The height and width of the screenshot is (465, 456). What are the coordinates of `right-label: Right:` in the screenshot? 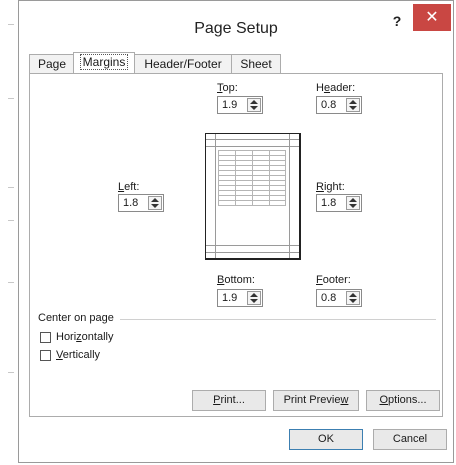 It's located at (330, 187).